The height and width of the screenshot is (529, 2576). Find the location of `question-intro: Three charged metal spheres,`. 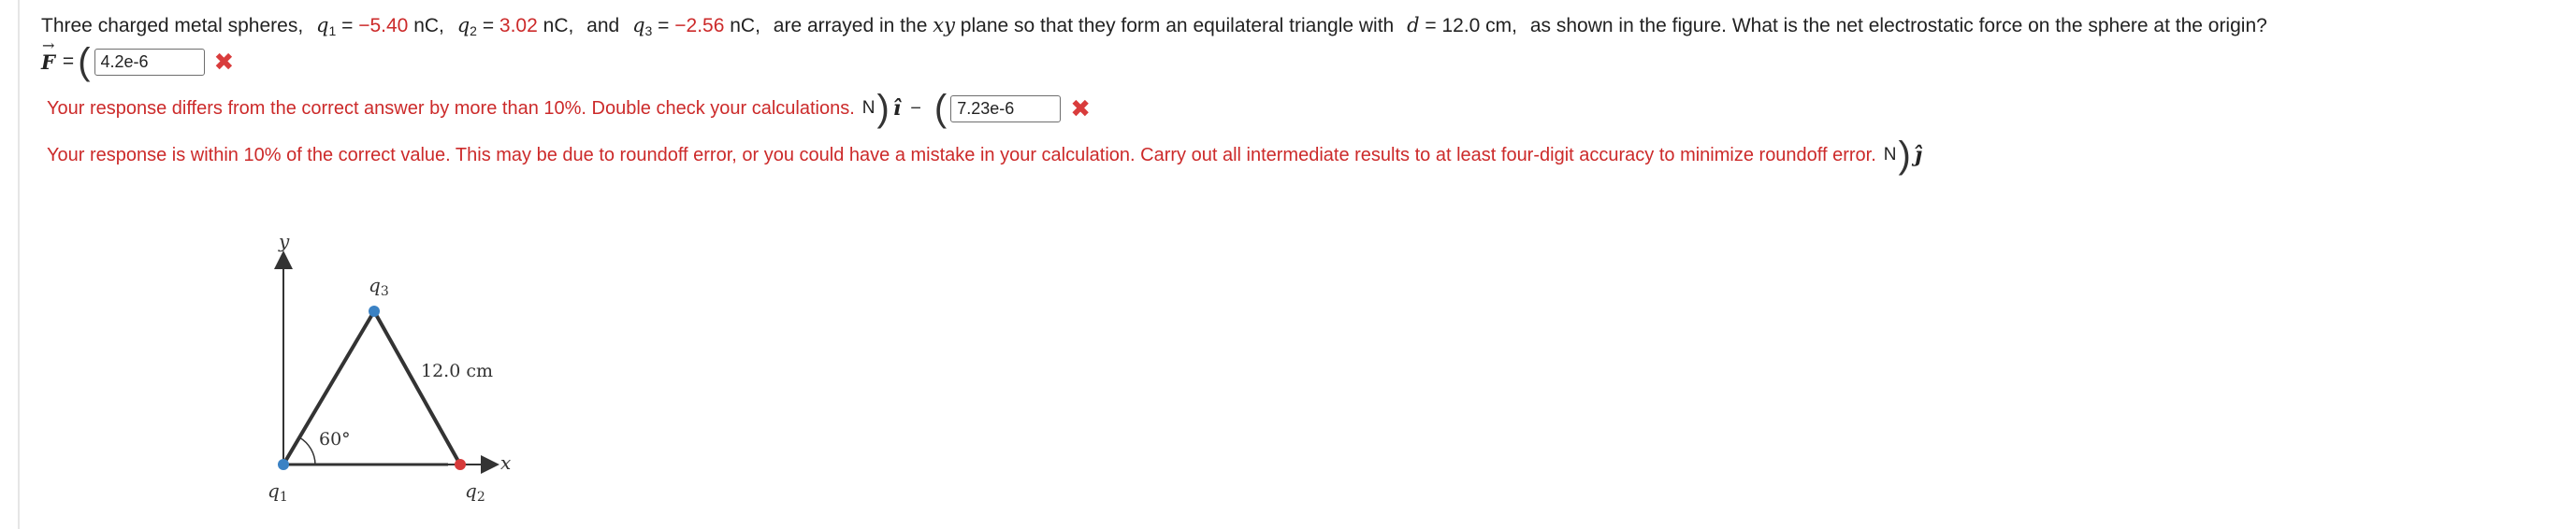

question-intro: Three charged metal spheres, is located at coordinates (172, 25).